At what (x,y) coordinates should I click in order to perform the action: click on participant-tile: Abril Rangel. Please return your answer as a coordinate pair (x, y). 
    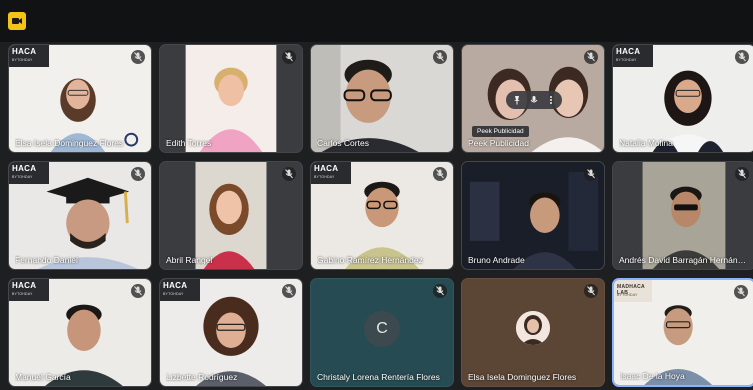
    Looking at the image, I should click on (231, 215).